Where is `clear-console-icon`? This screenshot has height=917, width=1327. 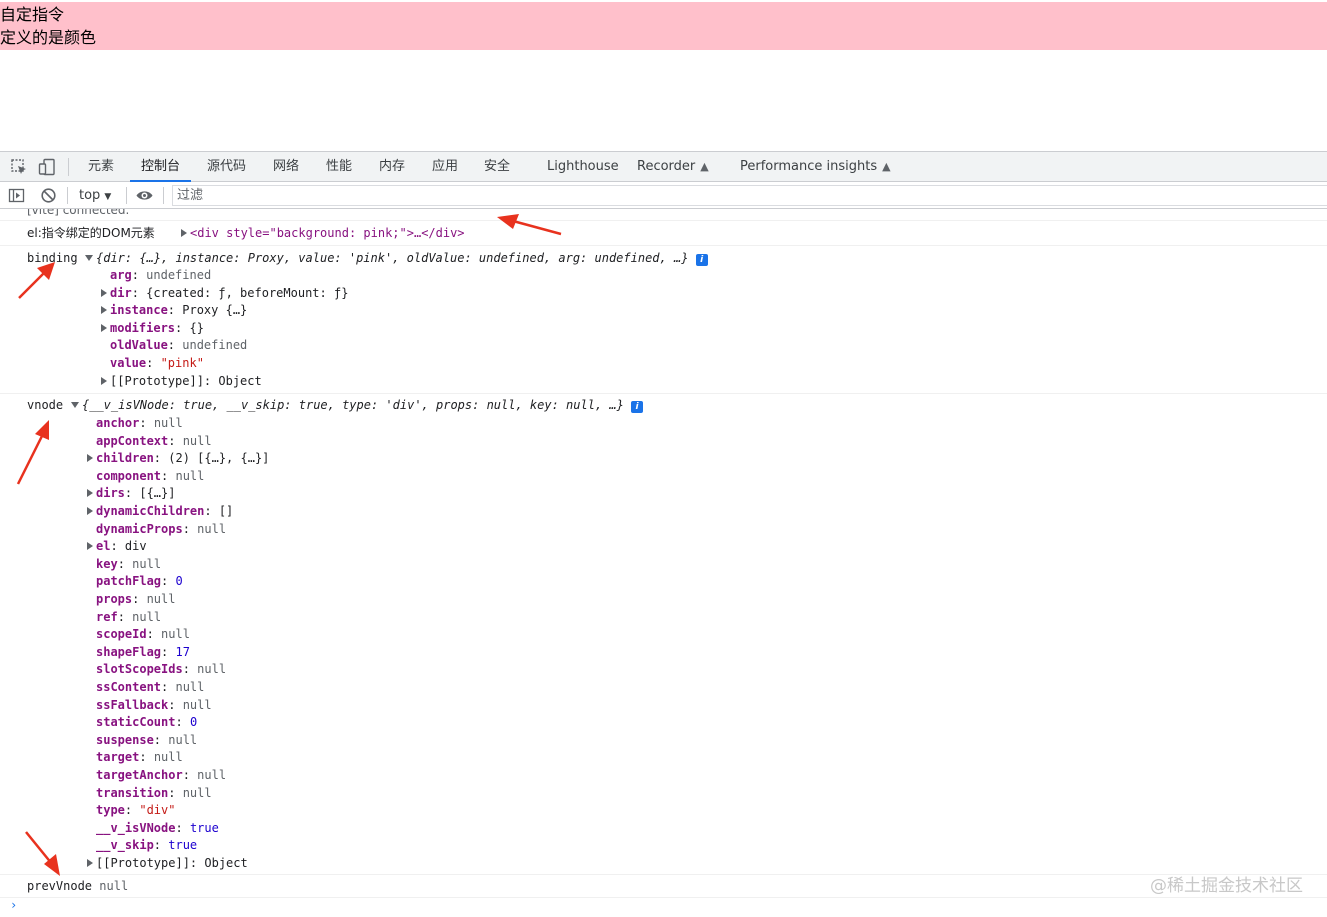 clear-console-icon is located at coordinates (48, 195).